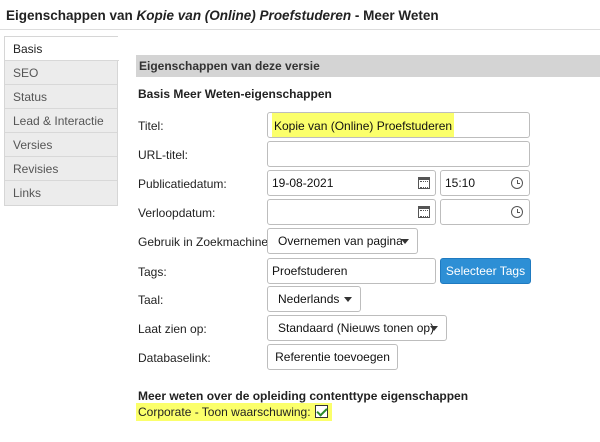 This screenshot has width=600, height=442. Describe the element at coordinates (151, 126) in the screenshot. I see `titel-label: Titel:` at that location.